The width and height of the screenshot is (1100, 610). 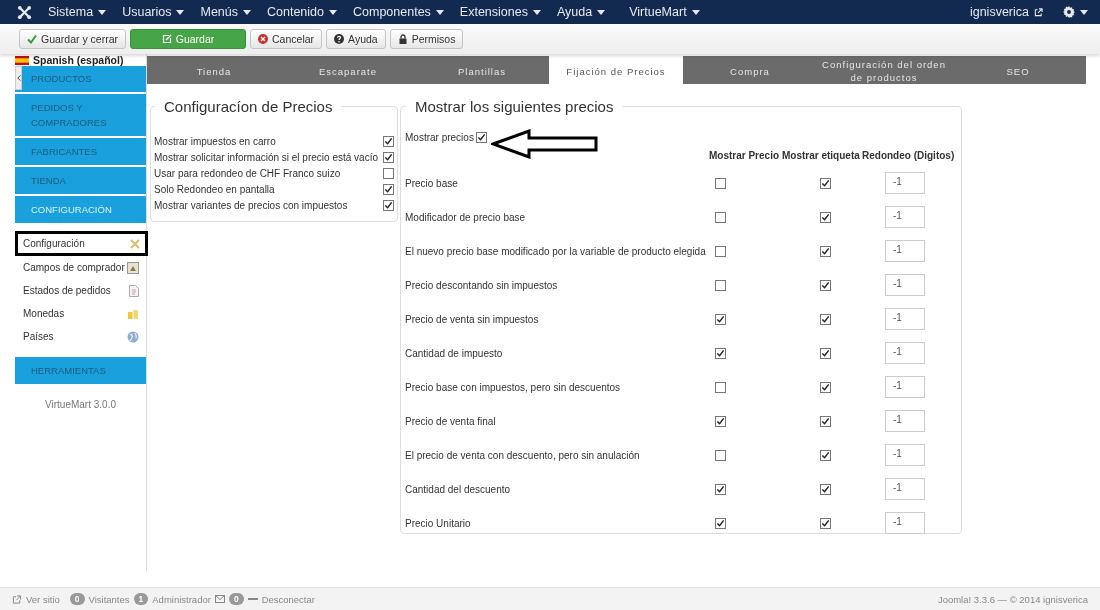 What do you see at coordinates (32, 39) in the screenshot?
I see `check-icon` at bounding box center [32, 39].